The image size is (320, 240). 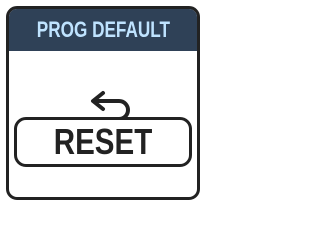 I want to click on reset-button-label: RESET, so click(x=103, y=141).